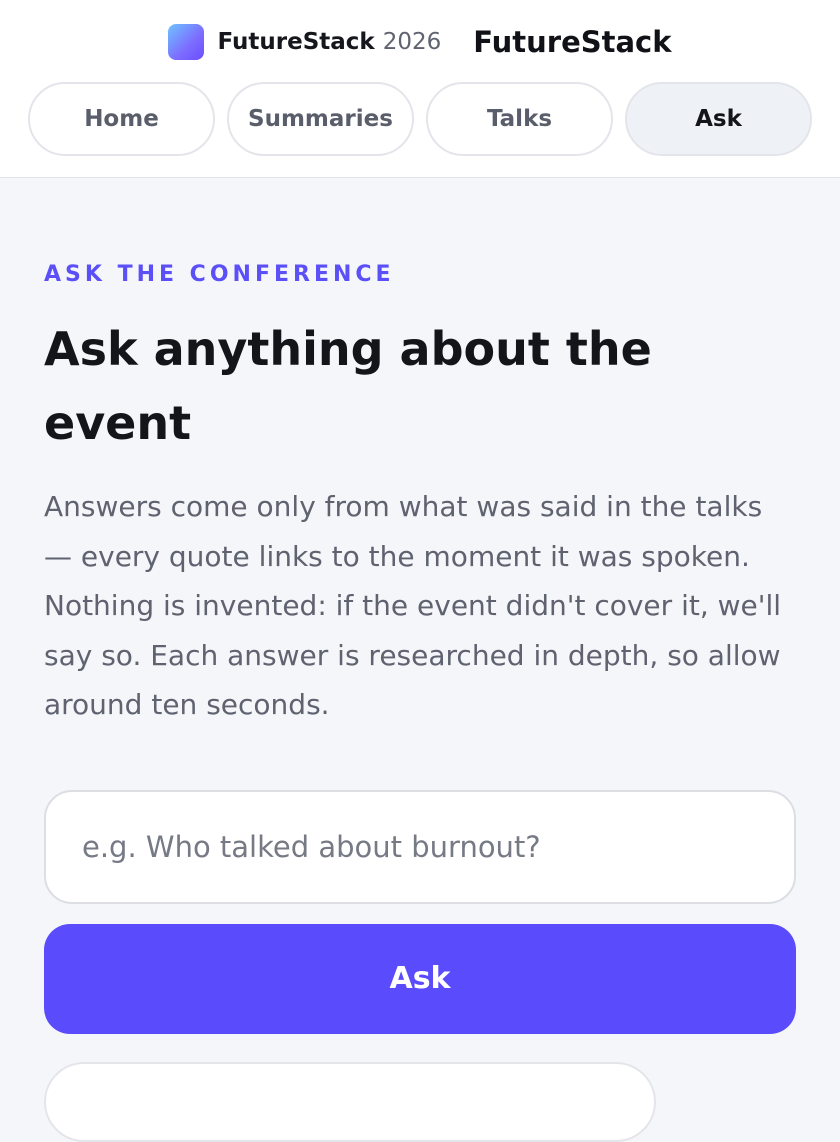  What do you see at coordinates (412, 42) in the screenshot?
I see `brand-year: 2026` at bounding box center [412, 42].